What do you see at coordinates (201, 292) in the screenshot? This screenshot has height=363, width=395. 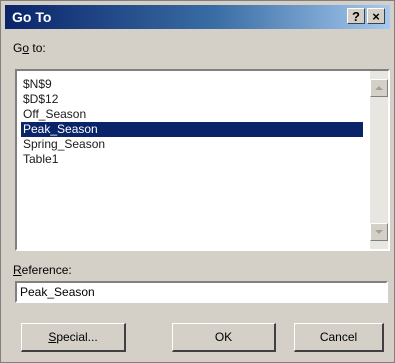 I see `reference-input` at bounding box center [201, 292].